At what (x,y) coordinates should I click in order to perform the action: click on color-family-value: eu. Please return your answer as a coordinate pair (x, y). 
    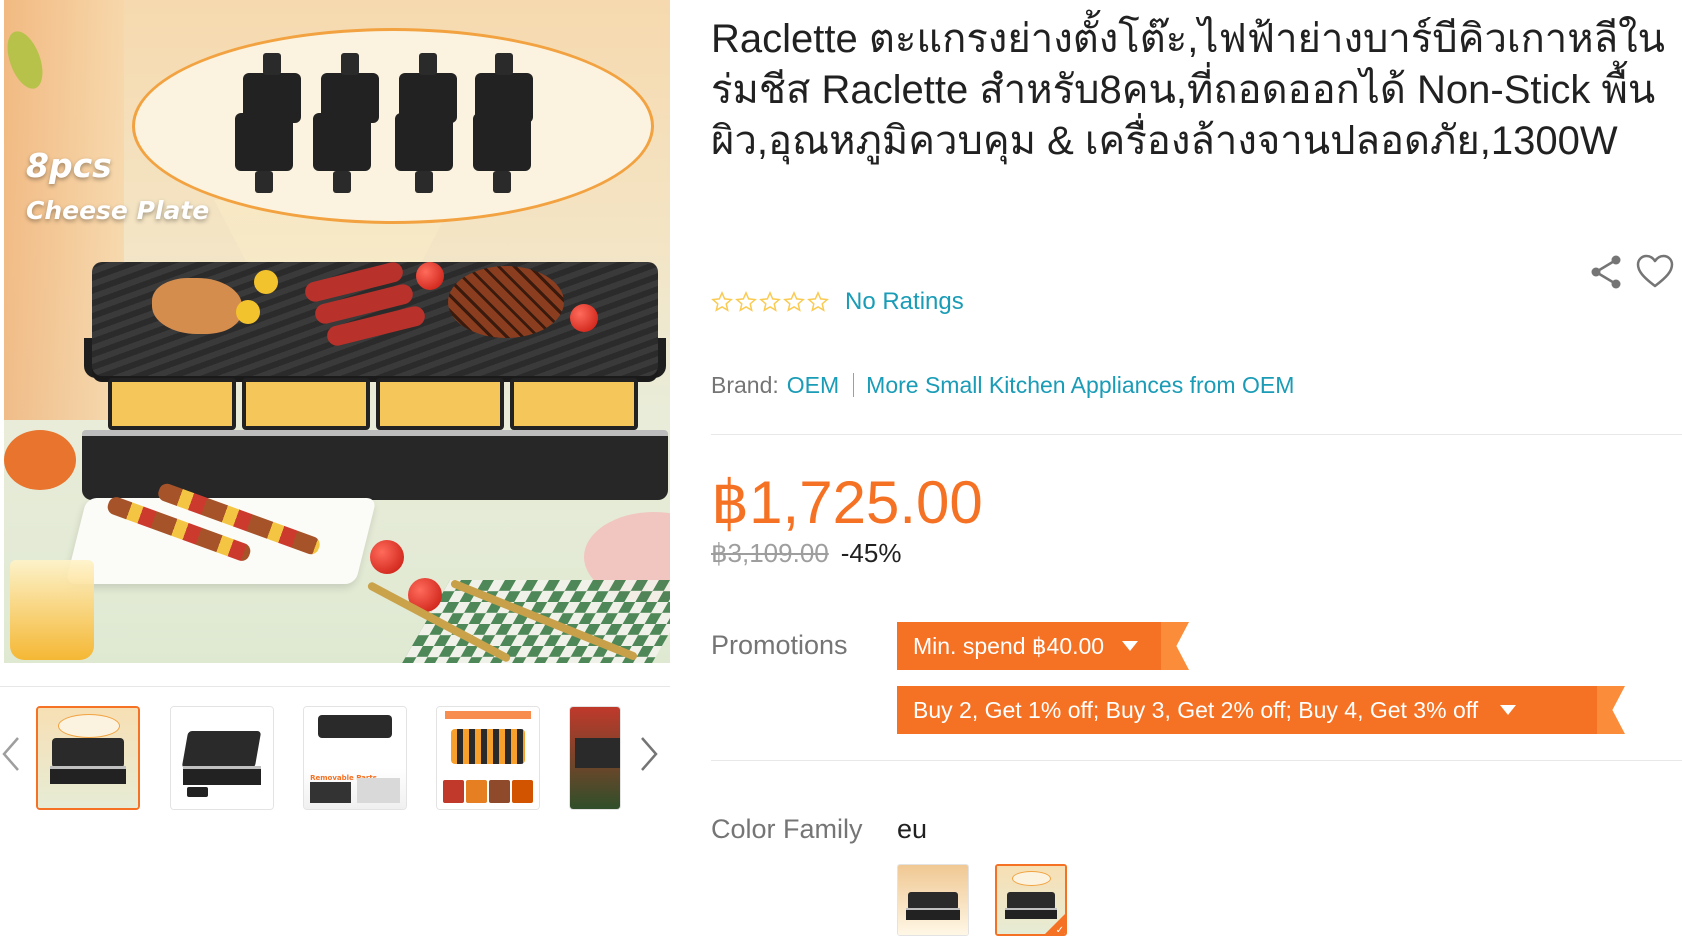
    Looking at the image, I should click on (912, 829).